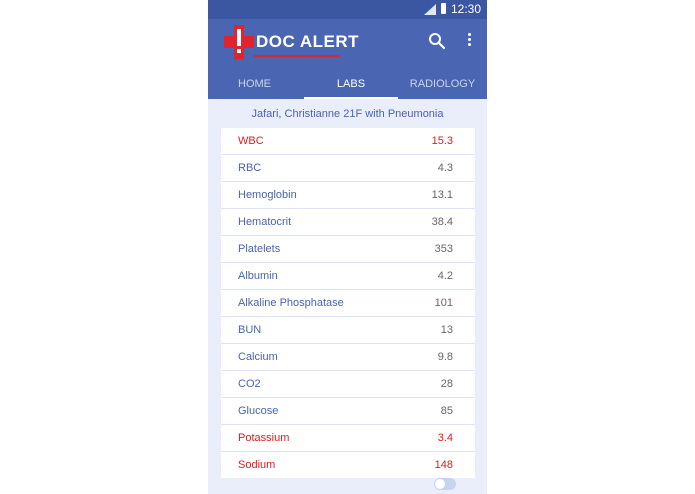 The width and height of the screenshot is (695, 494). I want to click on app-logo: DOC ALERT, so click(291, 43).